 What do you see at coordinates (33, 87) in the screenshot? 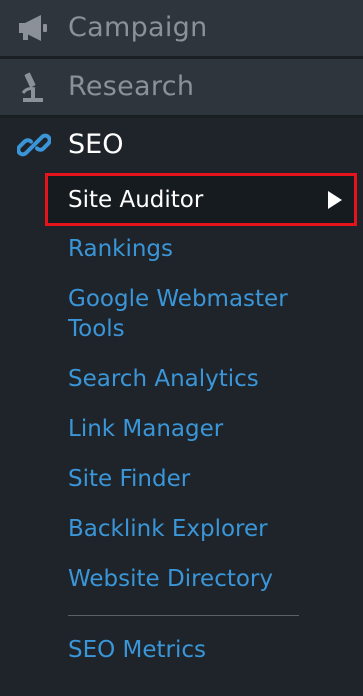
I see `microscope-icon` at bounding box center [33, 87].